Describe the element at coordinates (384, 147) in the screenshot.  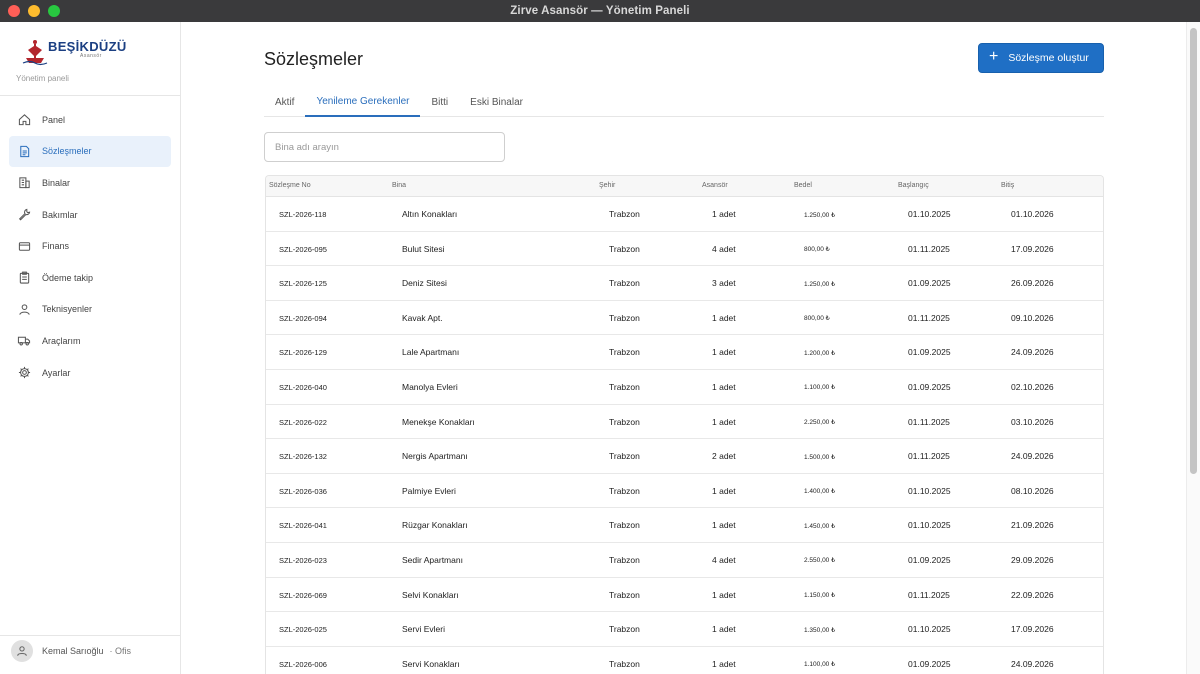
I see `search-input` at that location.